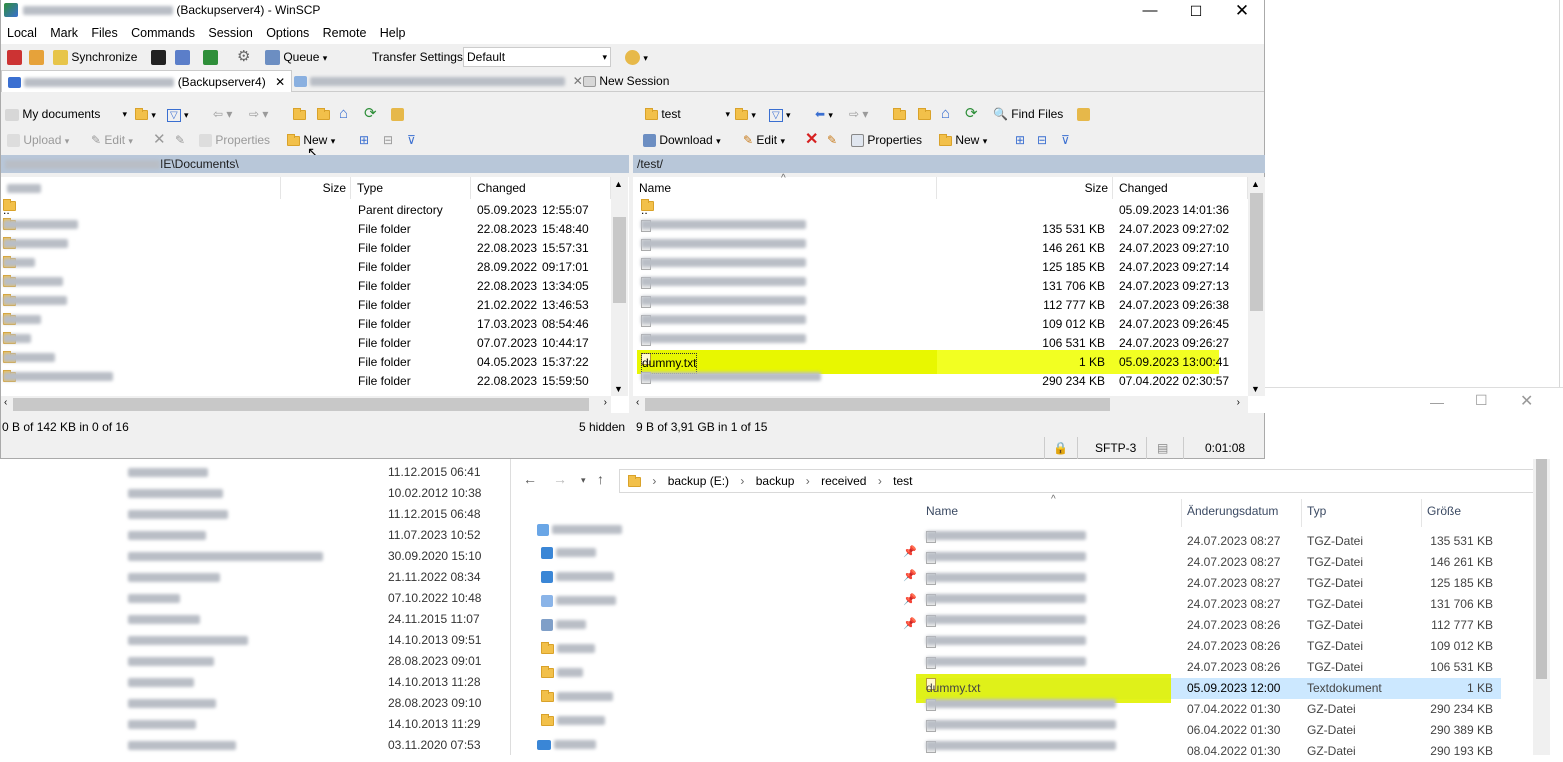 The height and width of the screenshot is (762, 1563). I want to click on sync-browsing-icon, so click(36, 57).